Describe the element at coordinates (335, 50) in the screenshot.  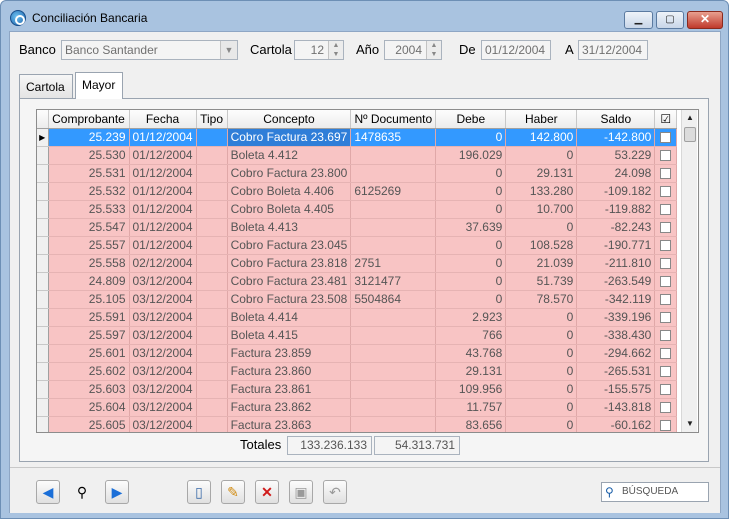
I see `spinner-arrows-icon: ▲ ▼` at that location.